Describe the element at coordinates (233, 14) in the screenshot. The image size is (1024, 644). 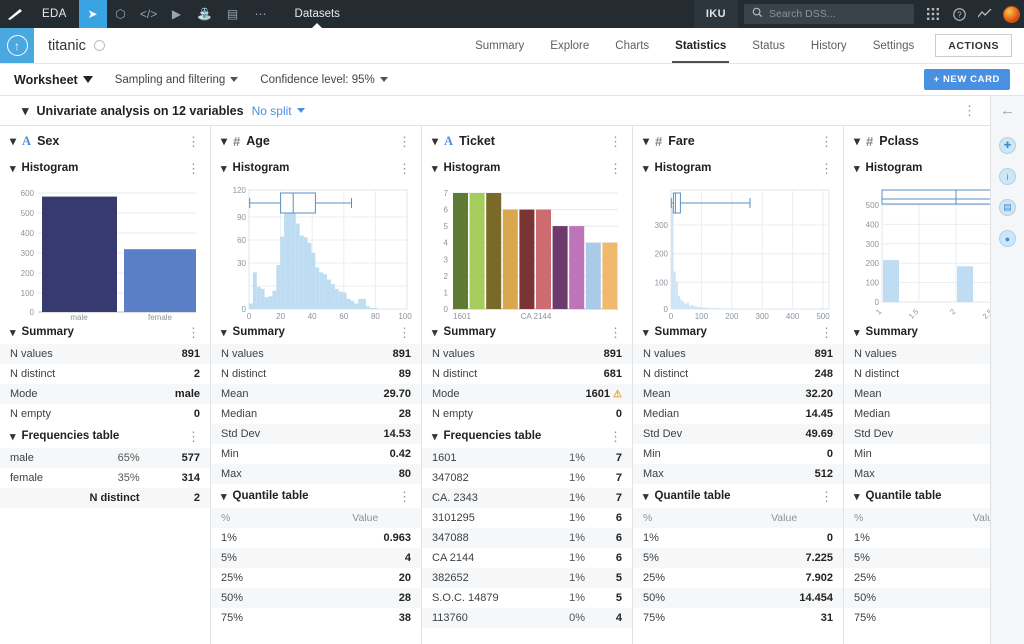
I see `dashboard-icon: ▤` at that location.